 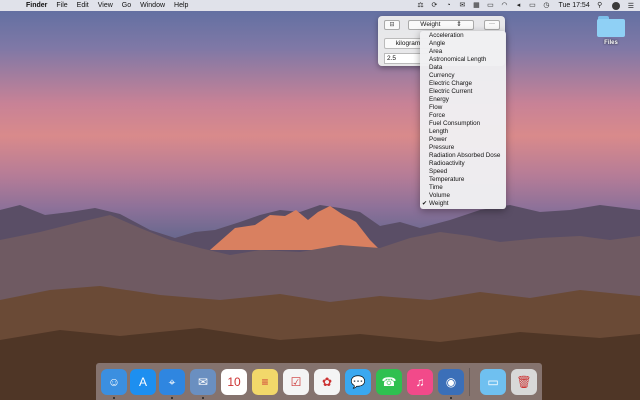 What do you see at coordinates (615, 5) in the screenshot?
I see `user-icon` at bounding box center [615, 5].